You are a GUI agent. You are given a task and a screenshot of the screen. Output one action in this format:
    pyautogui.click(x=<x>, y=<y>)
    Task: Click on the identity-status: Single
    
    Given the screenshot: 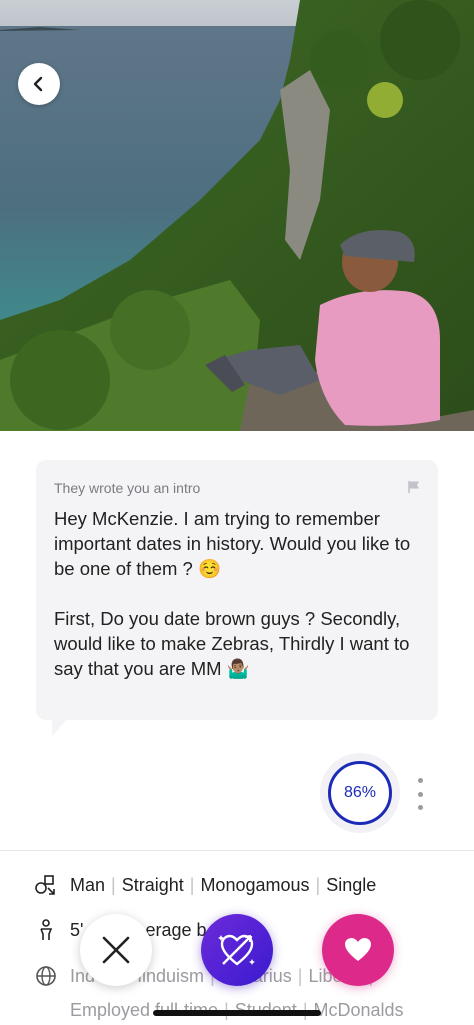 What is the action you would take?
    pyautogui.click(x=351, y=885)
    